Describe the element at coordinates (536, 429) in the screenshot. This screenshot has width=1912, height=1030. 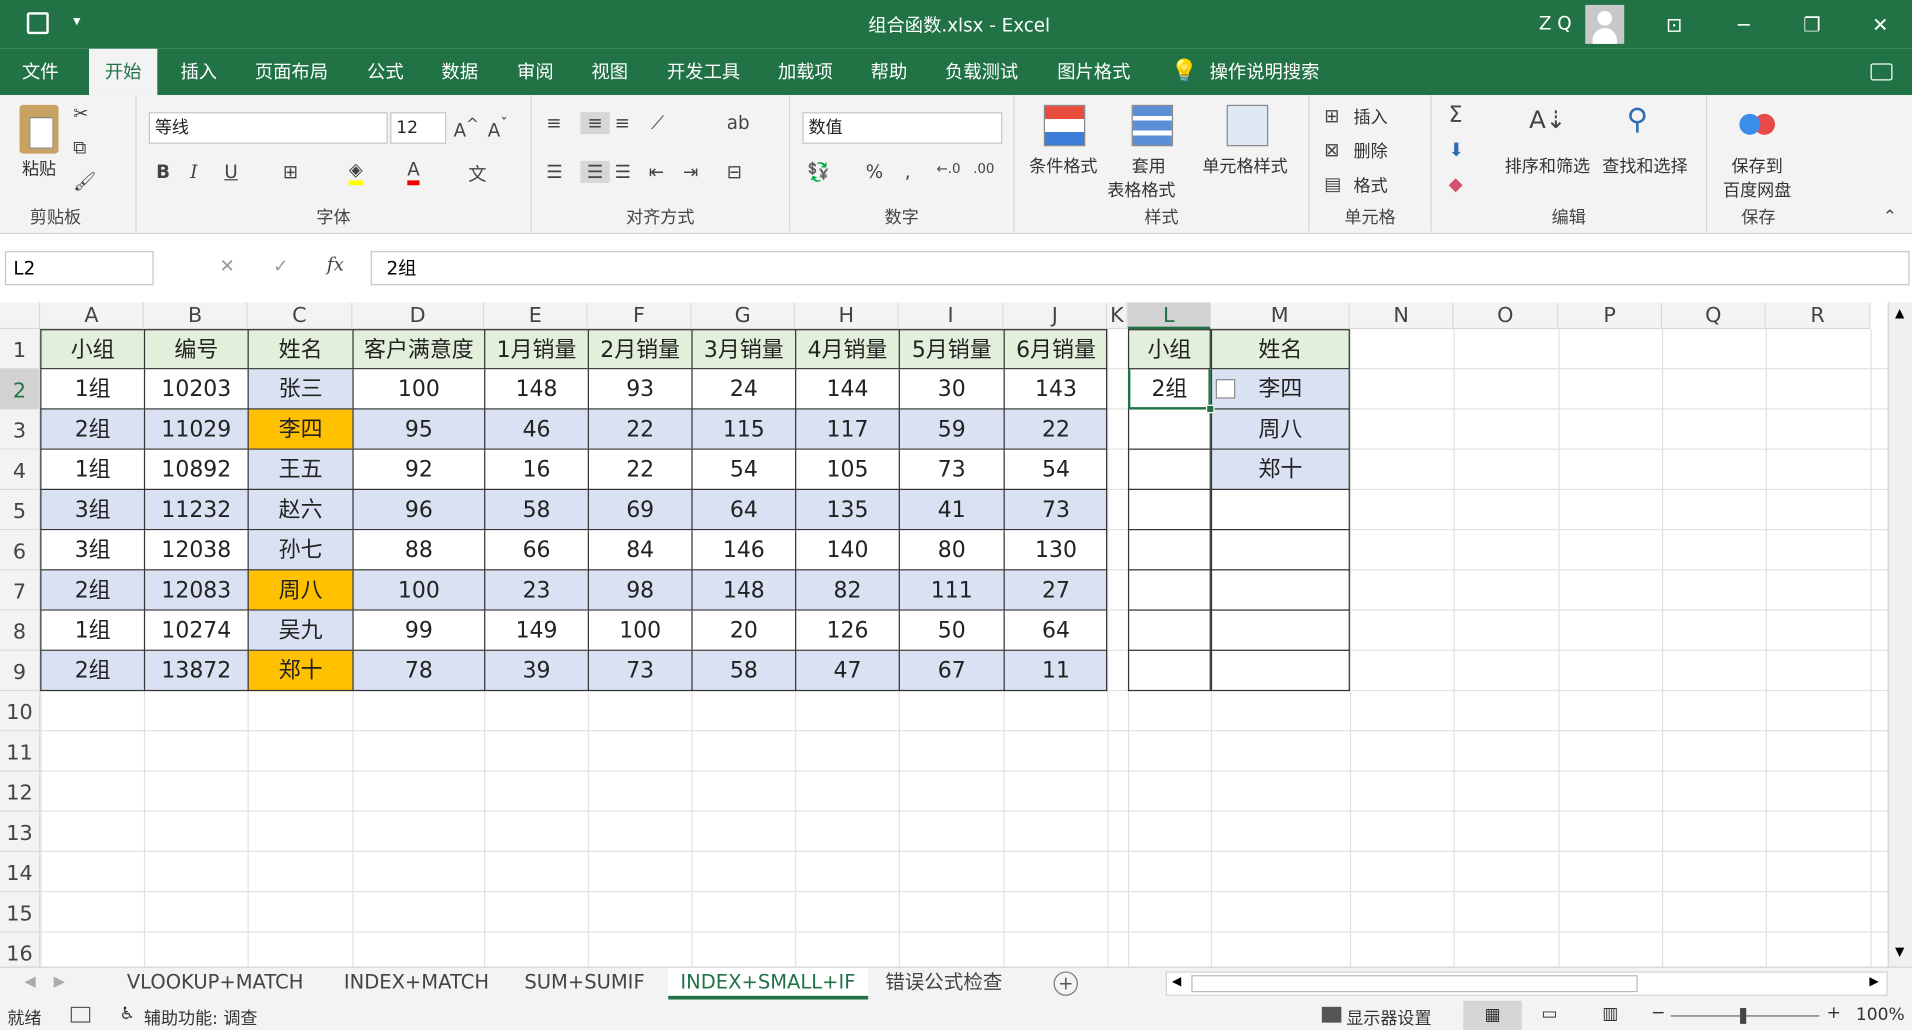
I see `table-cell: 46` at that location.